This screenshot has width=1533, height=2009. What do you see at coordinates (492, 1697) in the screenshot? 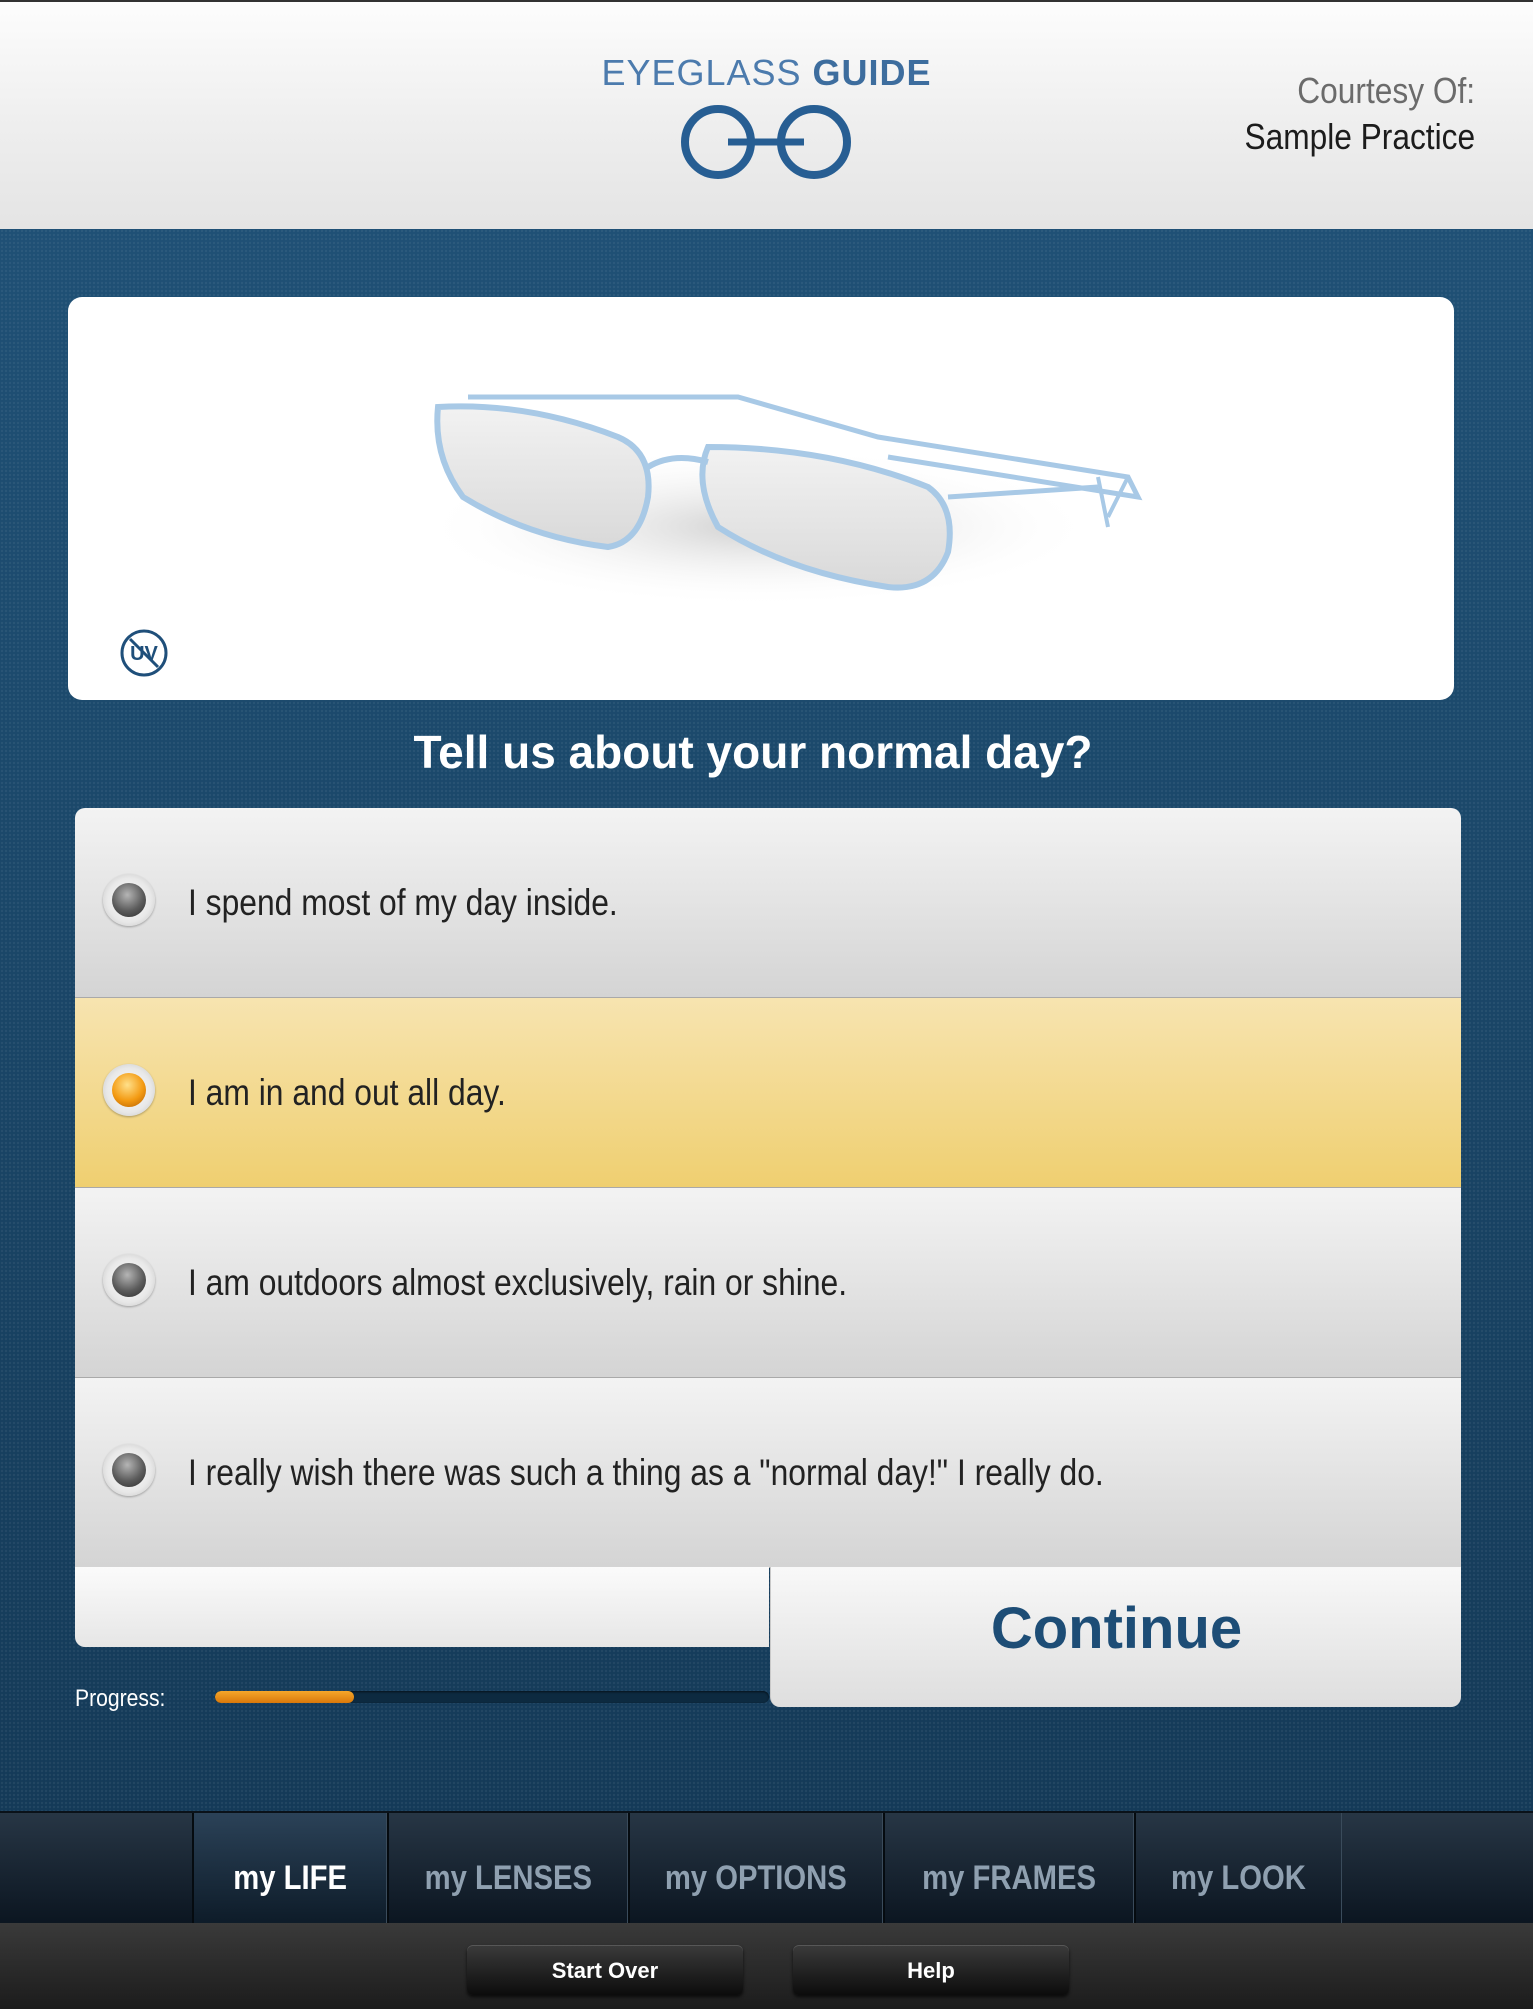
I see `progress-bar` at bounding box center [492, 1697].